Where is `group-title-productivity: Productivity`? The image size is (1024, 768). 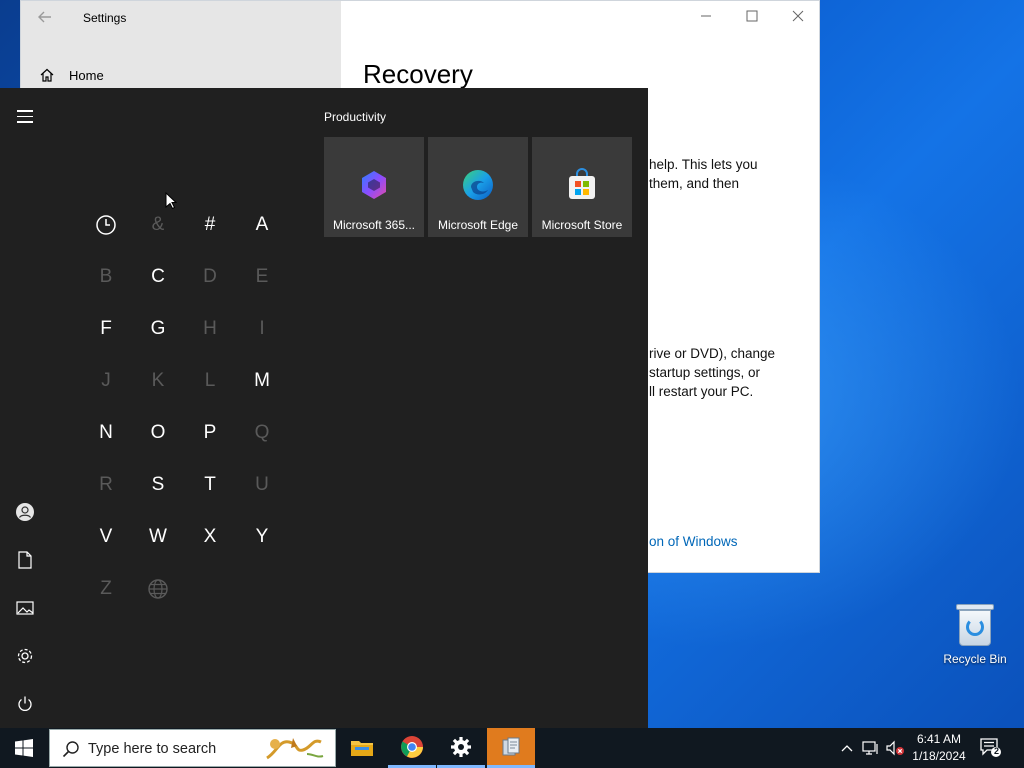
group-title-productivity: Productivity is located at coordinates (355, 117).